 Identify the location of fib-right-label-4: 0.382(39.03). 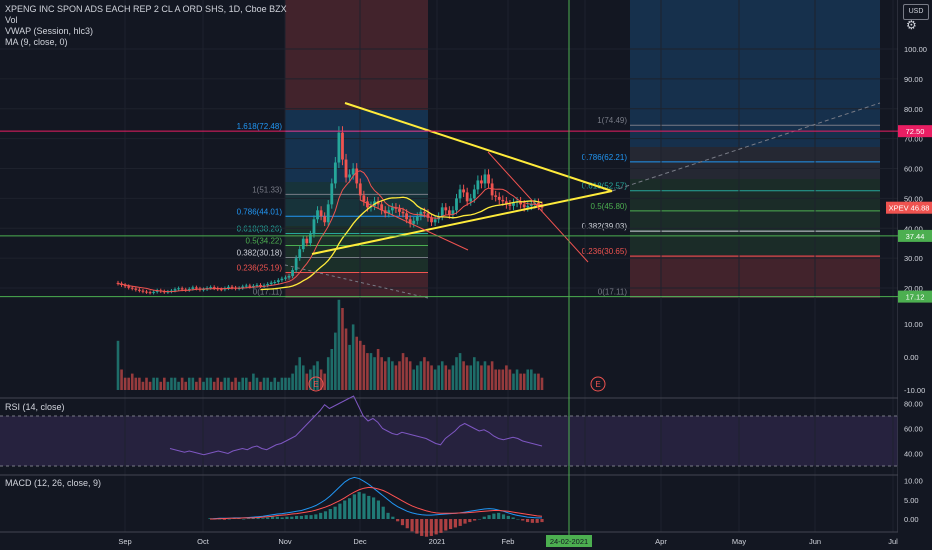
(605, 226).